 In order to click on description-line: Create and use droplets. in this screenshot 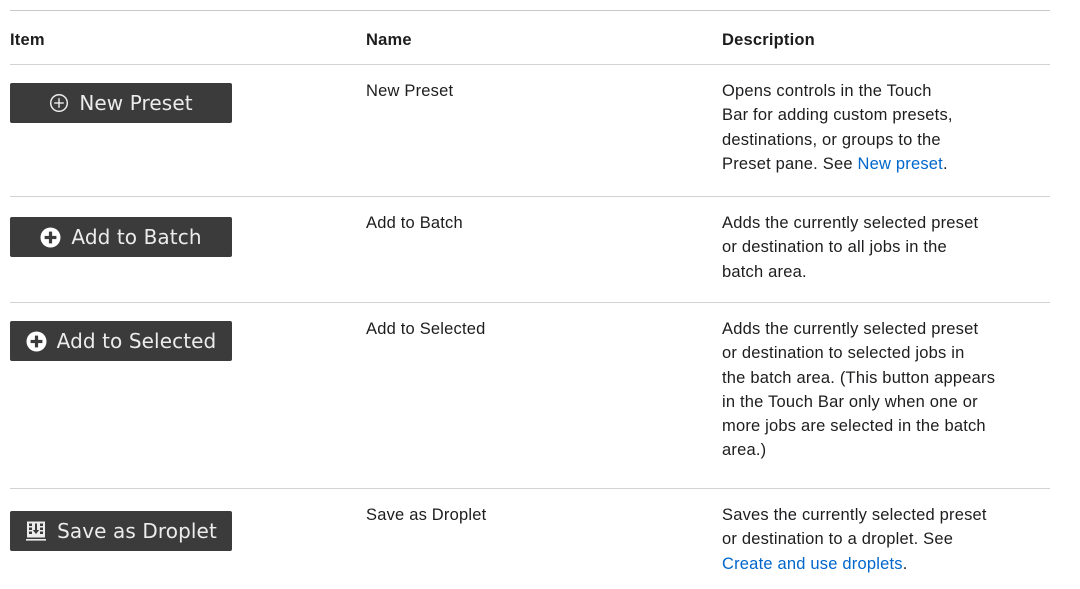, I will do `click(886, 564)`.